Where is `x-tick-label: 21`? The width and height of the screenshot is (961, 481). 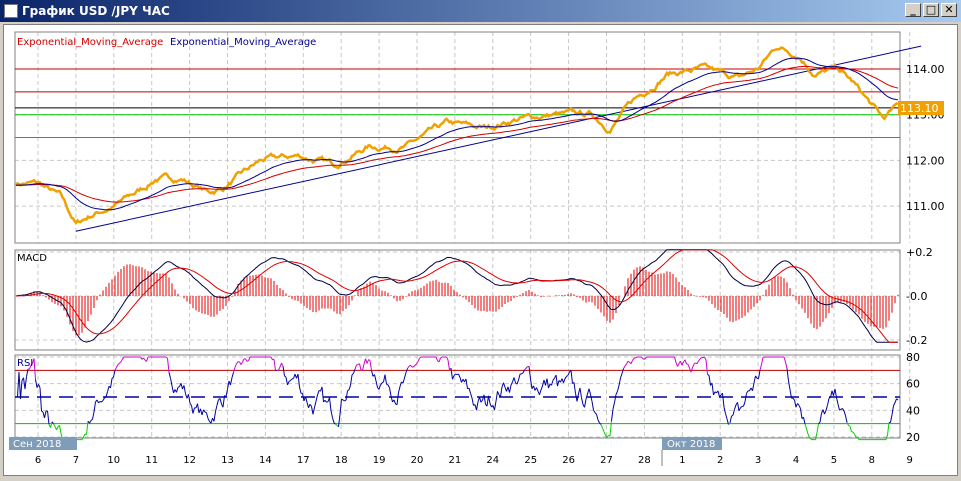 x-tick-label: 21 is located at coordinates (455, 460).